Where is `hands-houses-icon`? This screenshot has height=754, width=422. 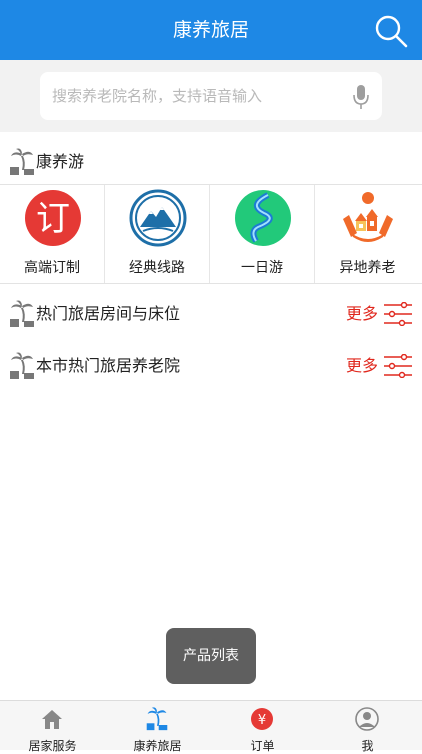
hands-houses-icon is located at coordinates (368, 218).